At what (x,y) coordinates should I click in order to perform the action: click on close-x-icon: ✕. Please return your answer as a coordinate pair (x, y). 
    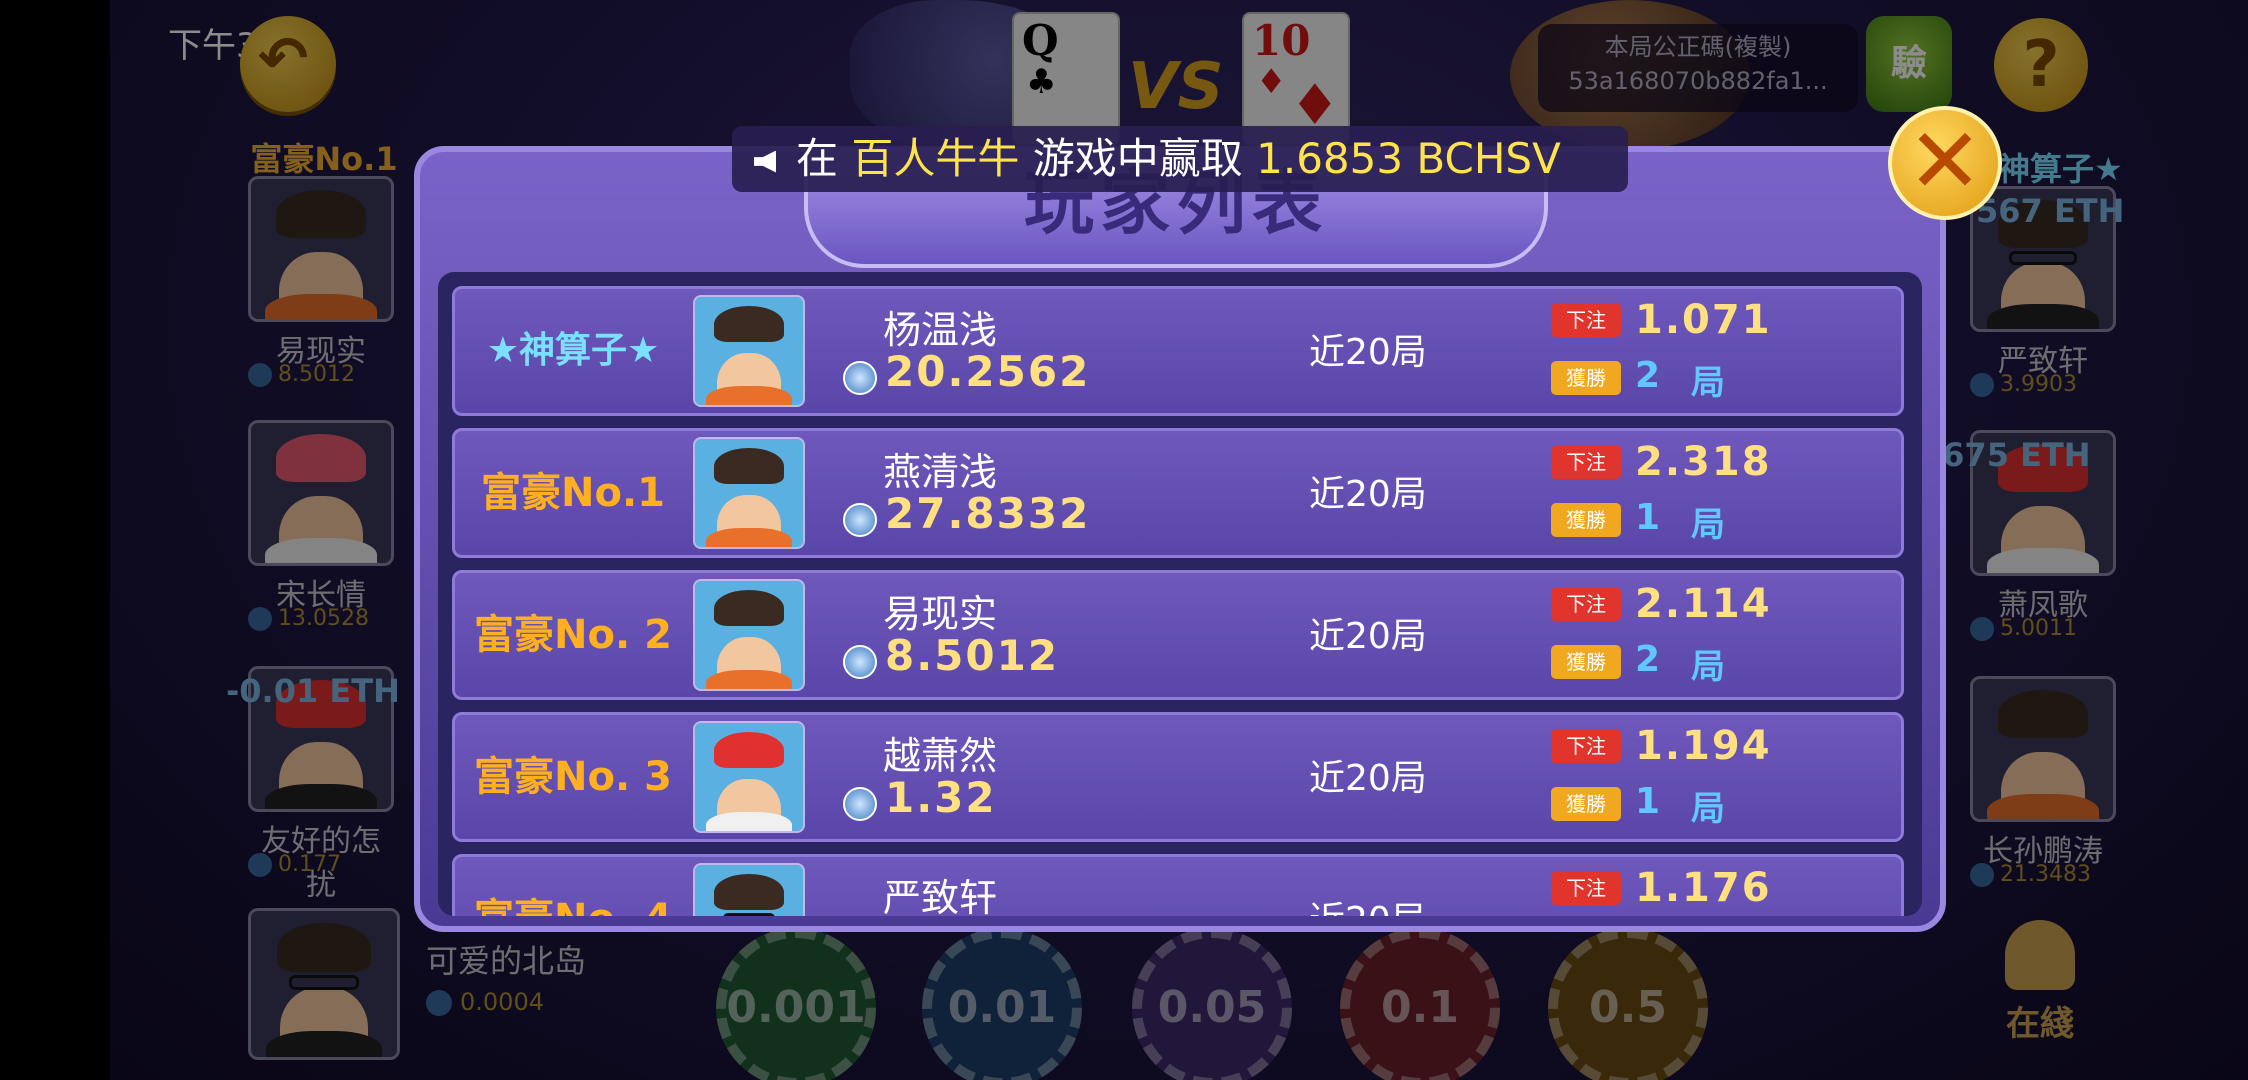
    Looking at the image, I should click on (1945, 161).